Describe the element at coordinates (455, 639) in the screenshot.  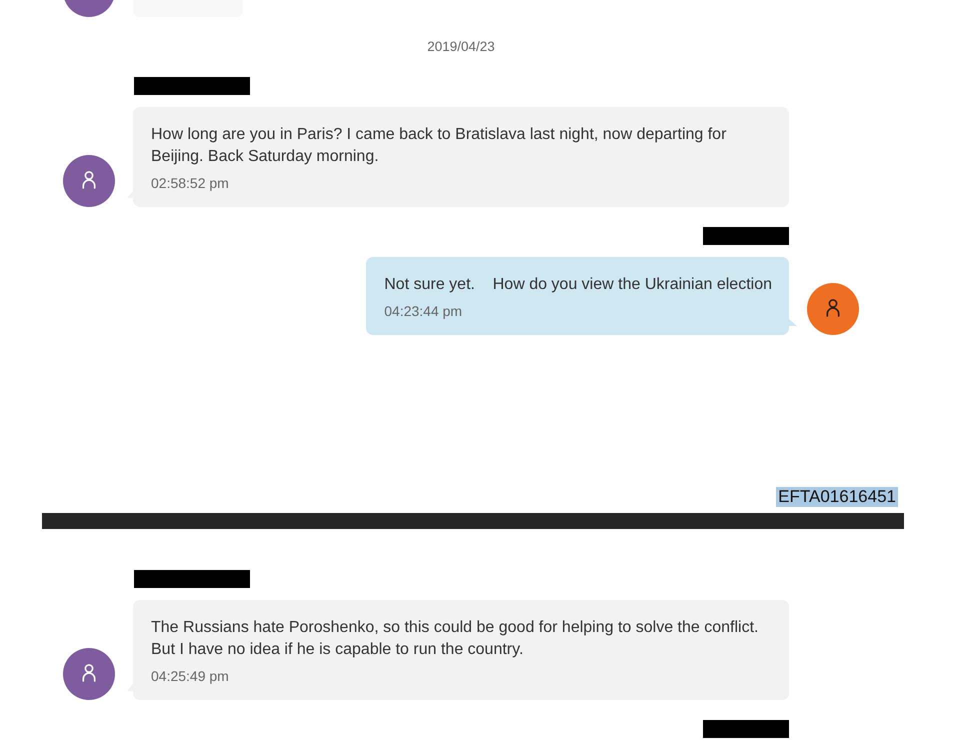
I see `message-text: The Russians hate Poroshenko, so this could be good for helping to solve the conflict. But I have no idea if he is capable to run the country.` at that location.